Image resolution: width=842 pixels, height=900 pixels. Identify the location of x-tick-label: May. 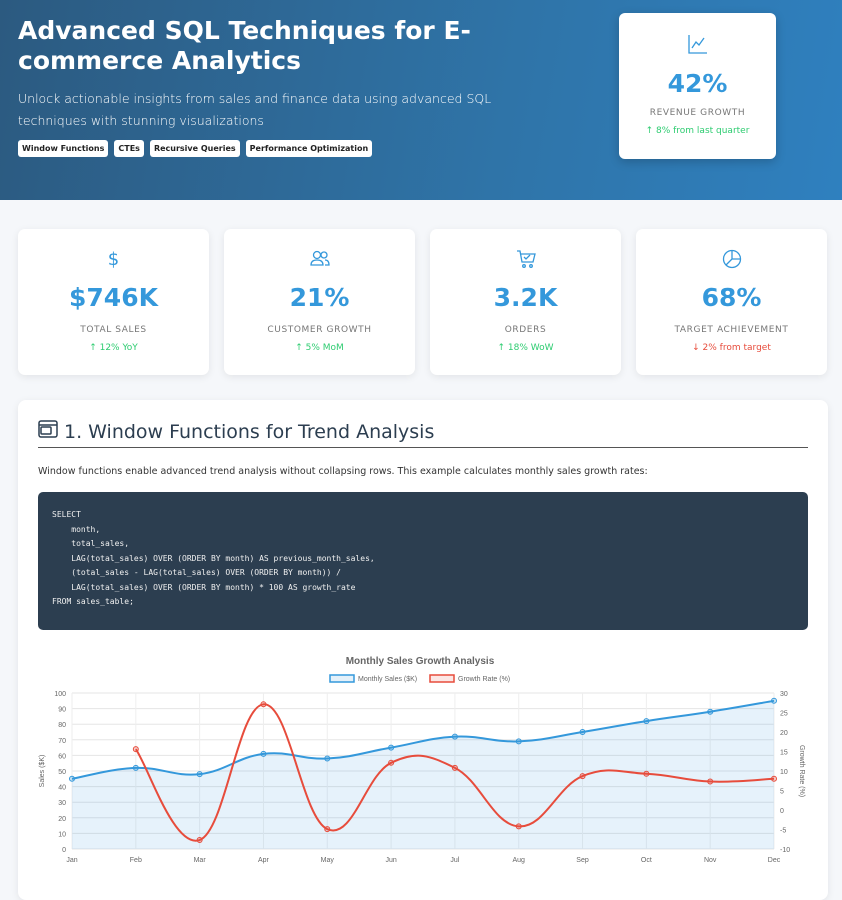
(328, 860).